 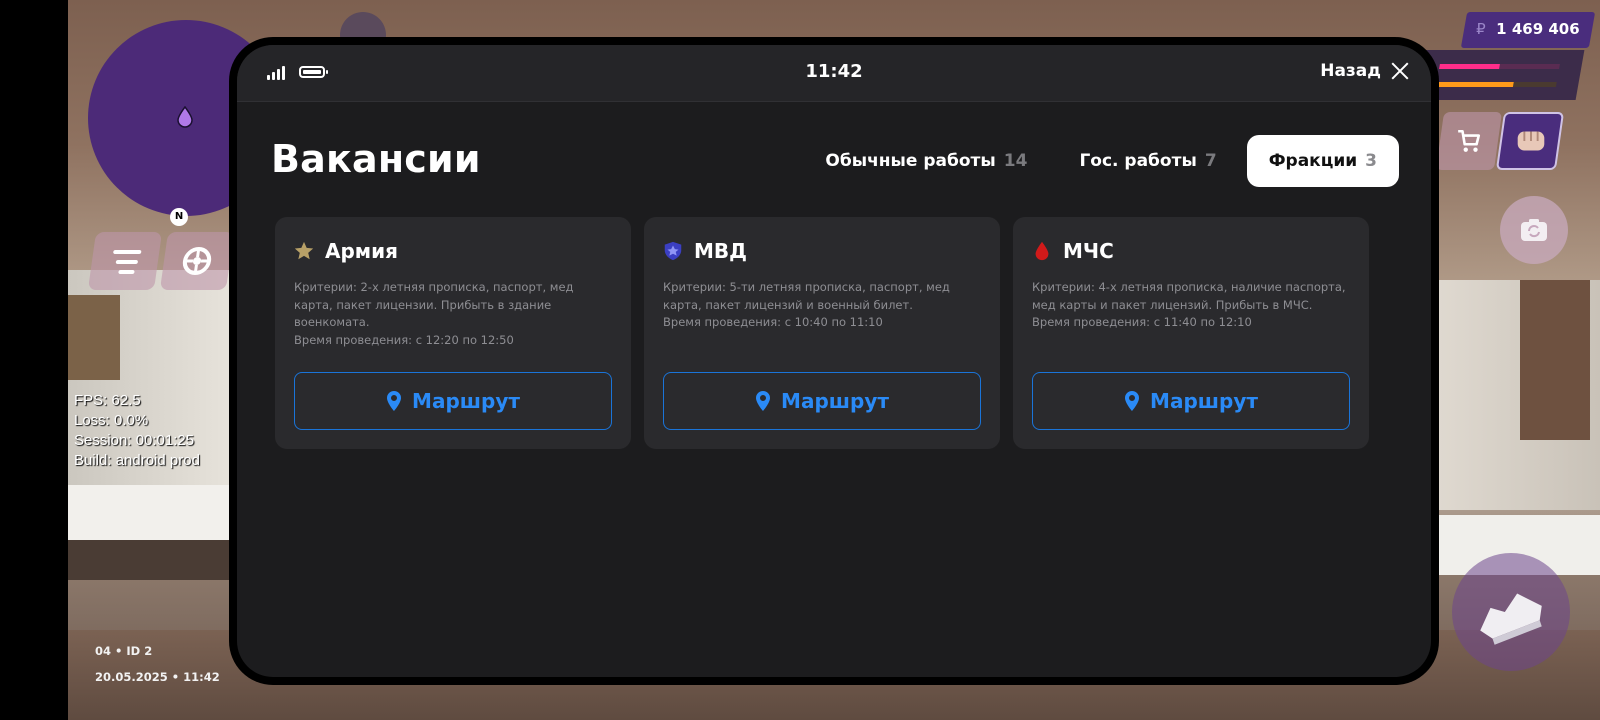 I want to click on close-icon, so click(x=1400, y=71).